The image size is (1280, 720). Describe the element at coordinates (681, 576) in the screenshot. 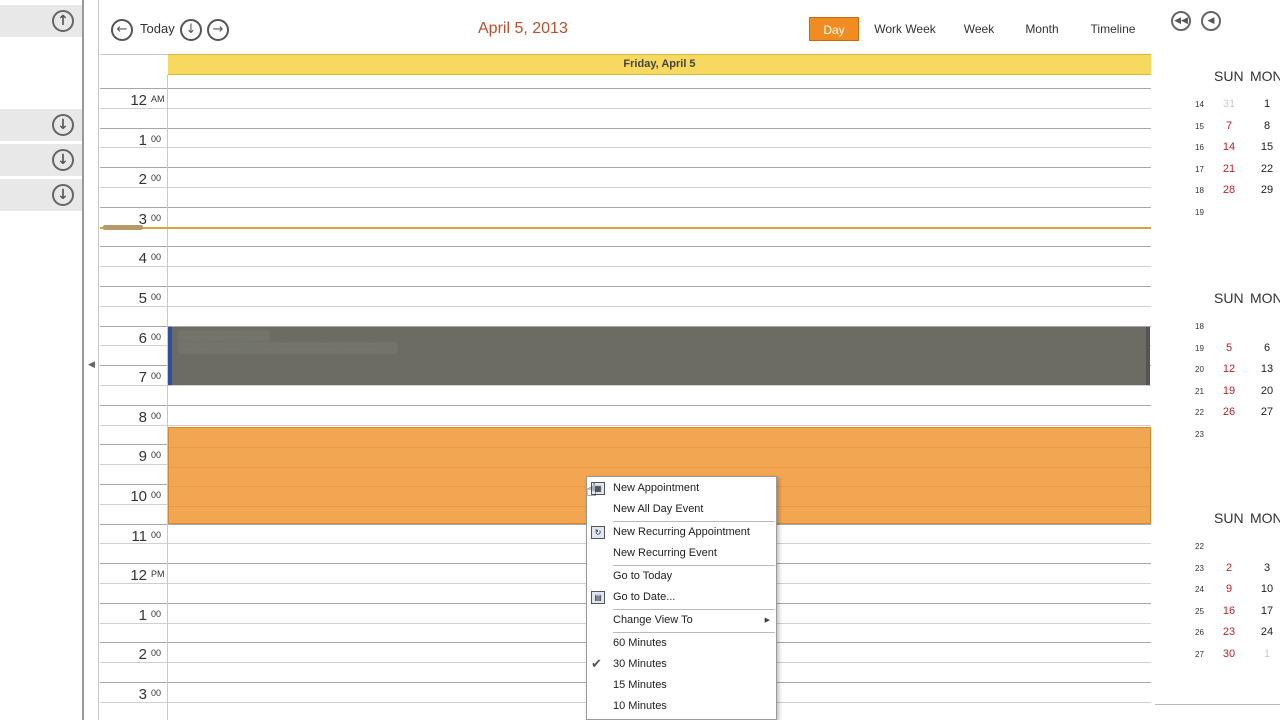

I see `menu-item-go-to-today: Go to Today` at that location.